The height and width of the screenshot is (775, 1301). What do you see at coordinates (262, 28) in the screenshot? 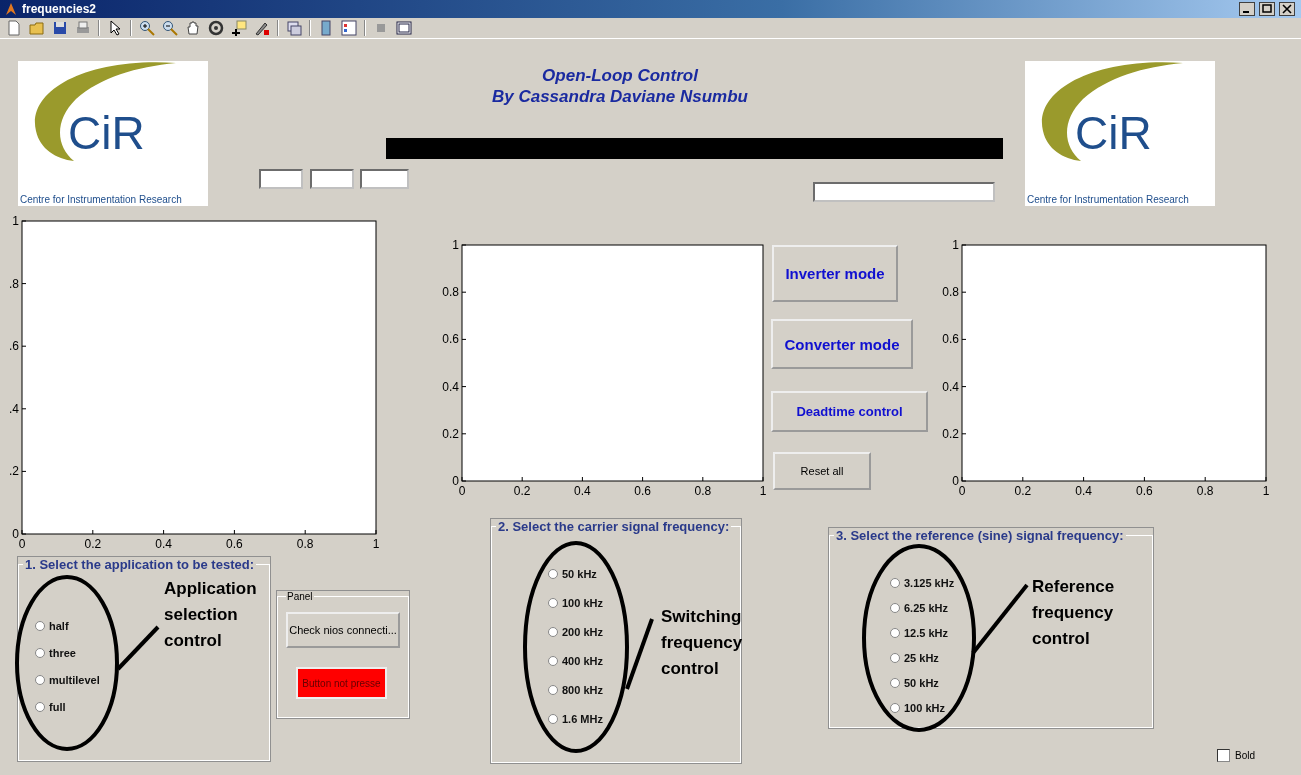
I see `brush-icon` at bounding box center [262, 28].